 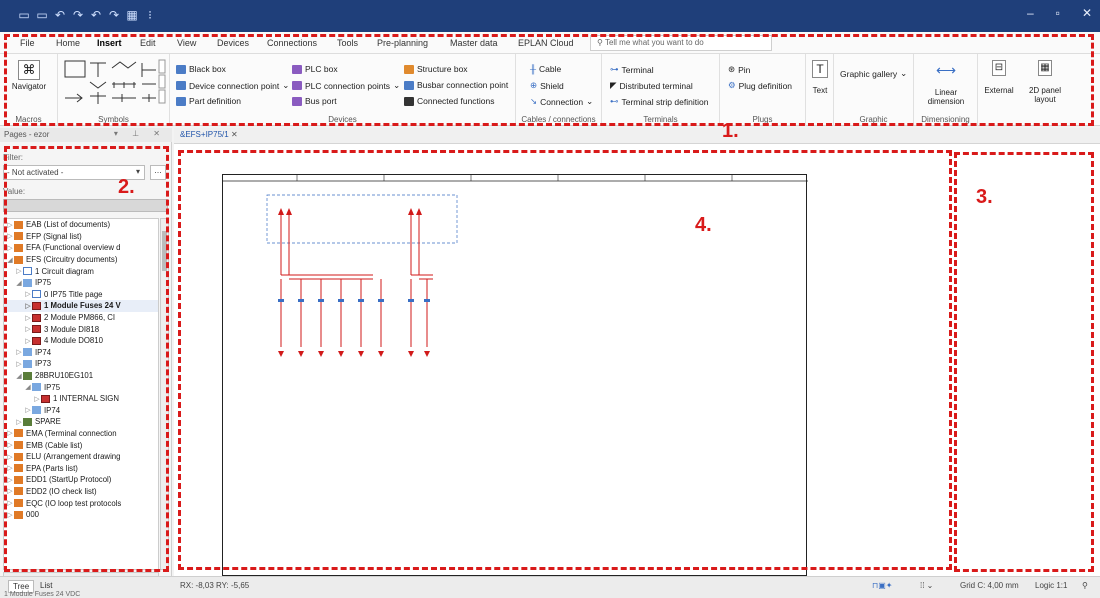 What do you see at coordinates (232, 85) in the screenshot?
I see `device-connection-point-button: Device connection point ⌄` at bounding box center [232, 85].